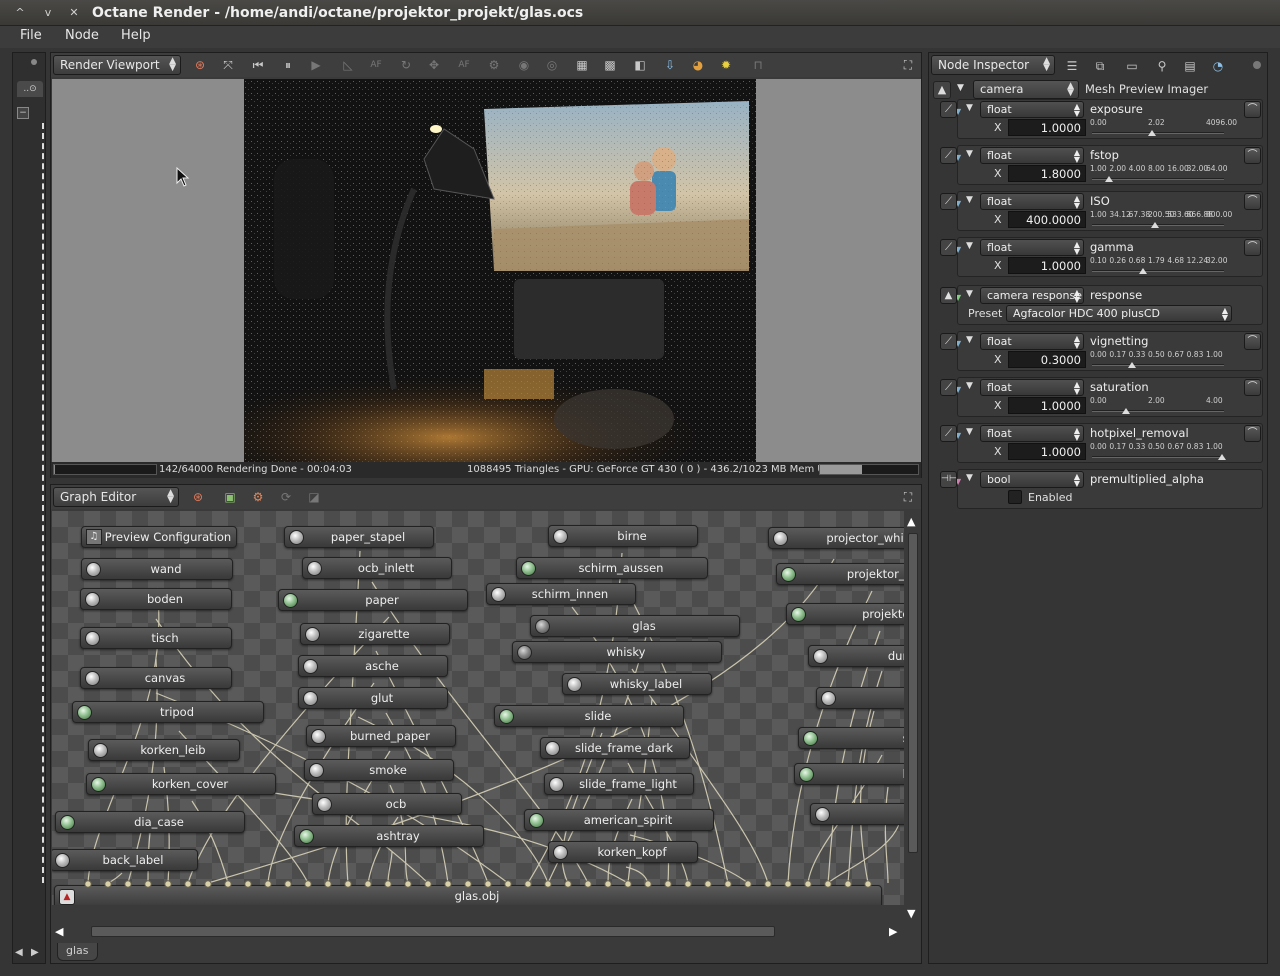  Describe the element at coordinates (524, 65) in the screenshot. I see `object-picker-icon: ◉` at that location.